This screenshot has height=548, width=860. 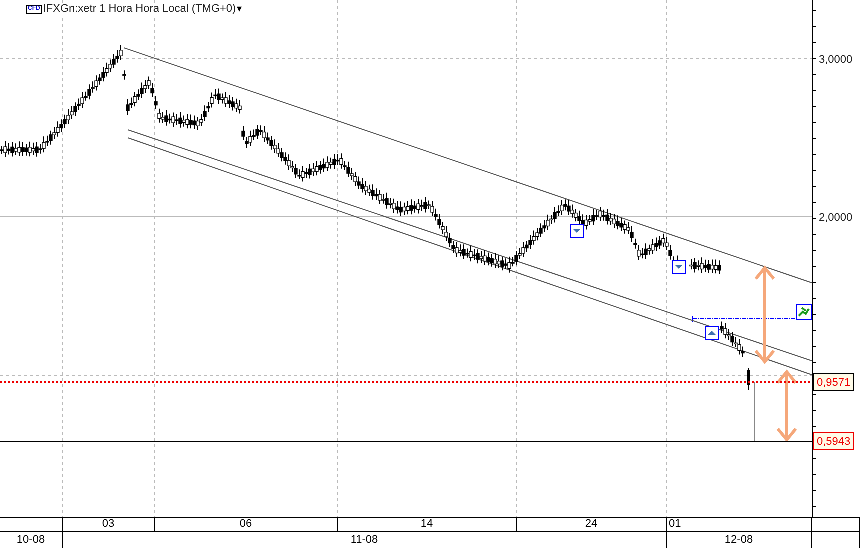 I want to click on month-label: 12-08, so click(x=739, y=540).